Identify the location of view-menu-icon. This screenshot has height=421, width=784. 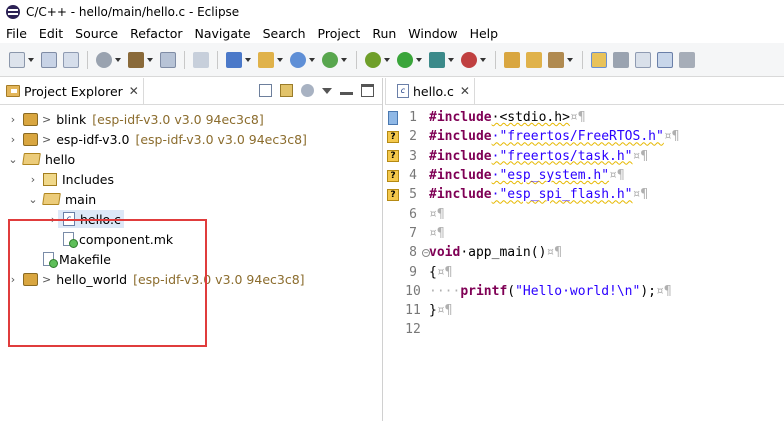
(327, 90).